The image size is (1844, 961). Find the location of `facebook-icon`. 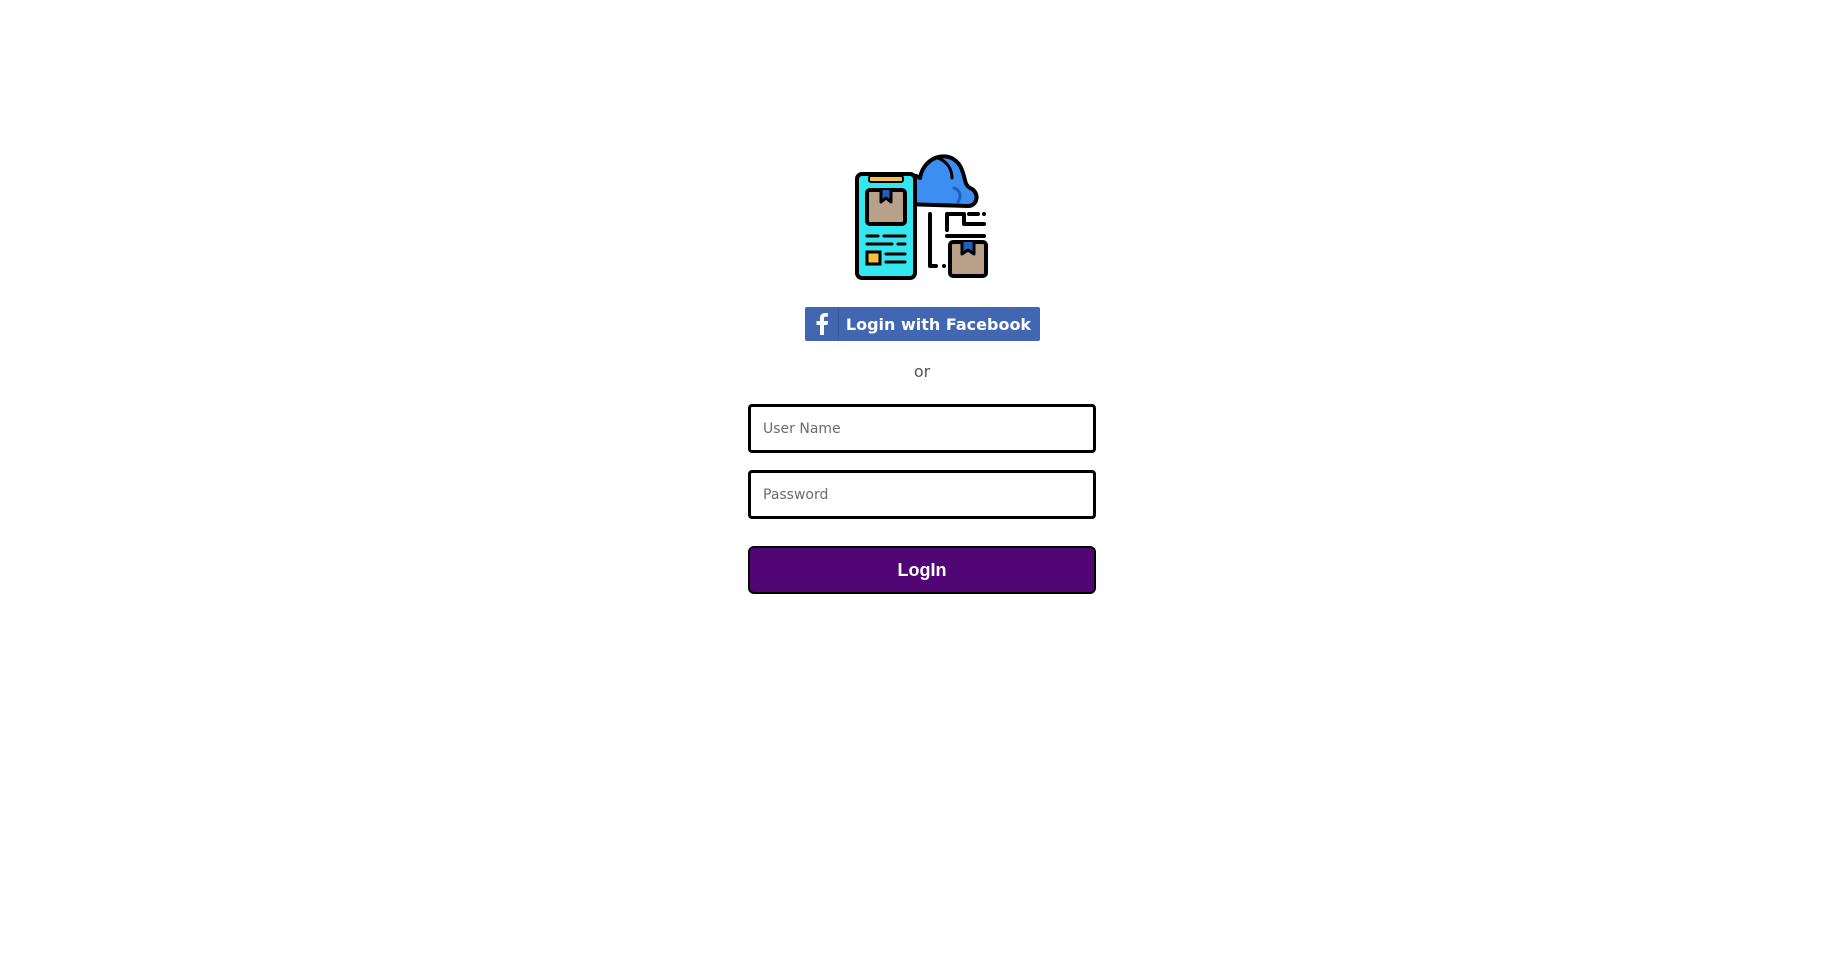

facebook-icon is located at coordinates (822, 324).